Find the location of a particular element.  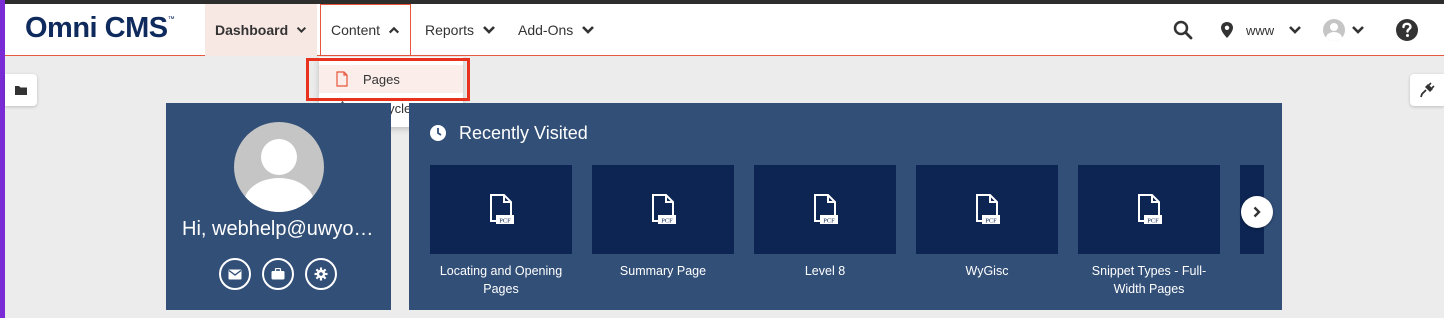

nav-reports-label: Reports is located at coordinates (450, 30).